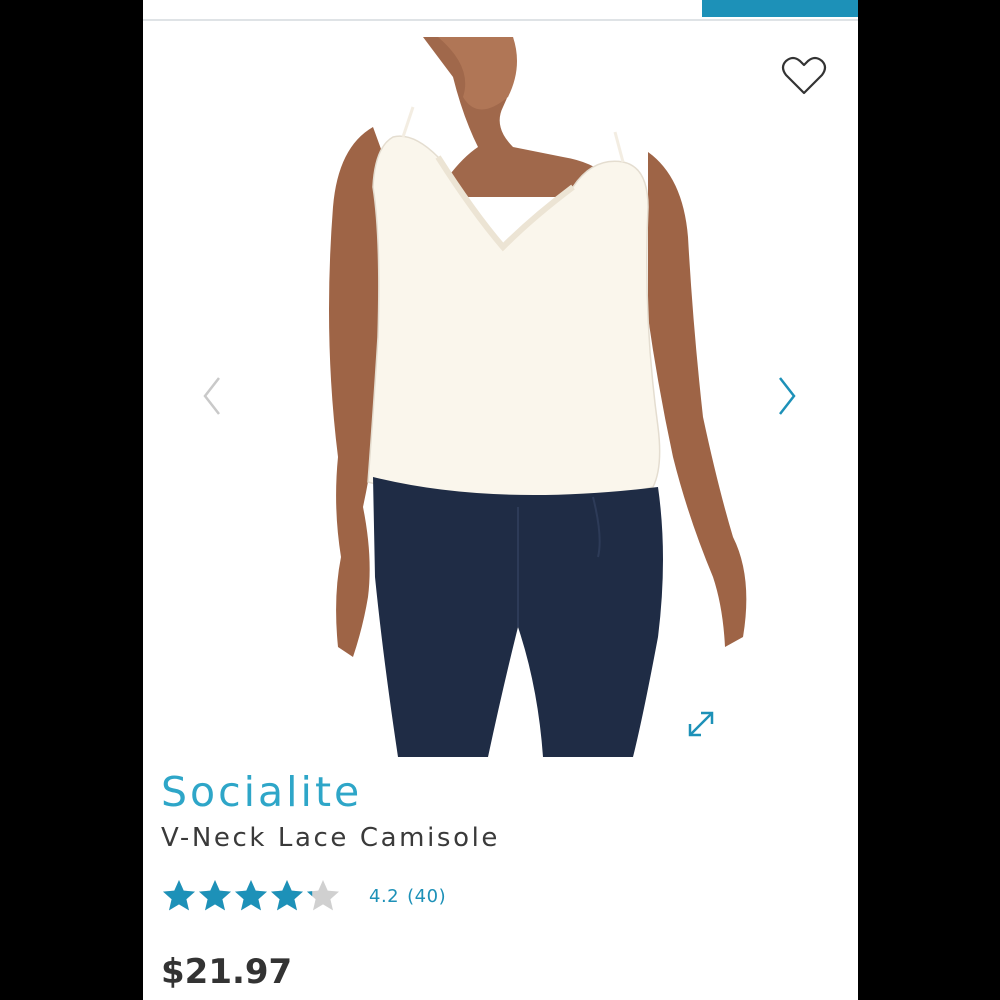 The image size is (1000, 1000). Describe the element at coordinates (261, 792) in the screenshot. I see `brand-name: Socialite` at that location.